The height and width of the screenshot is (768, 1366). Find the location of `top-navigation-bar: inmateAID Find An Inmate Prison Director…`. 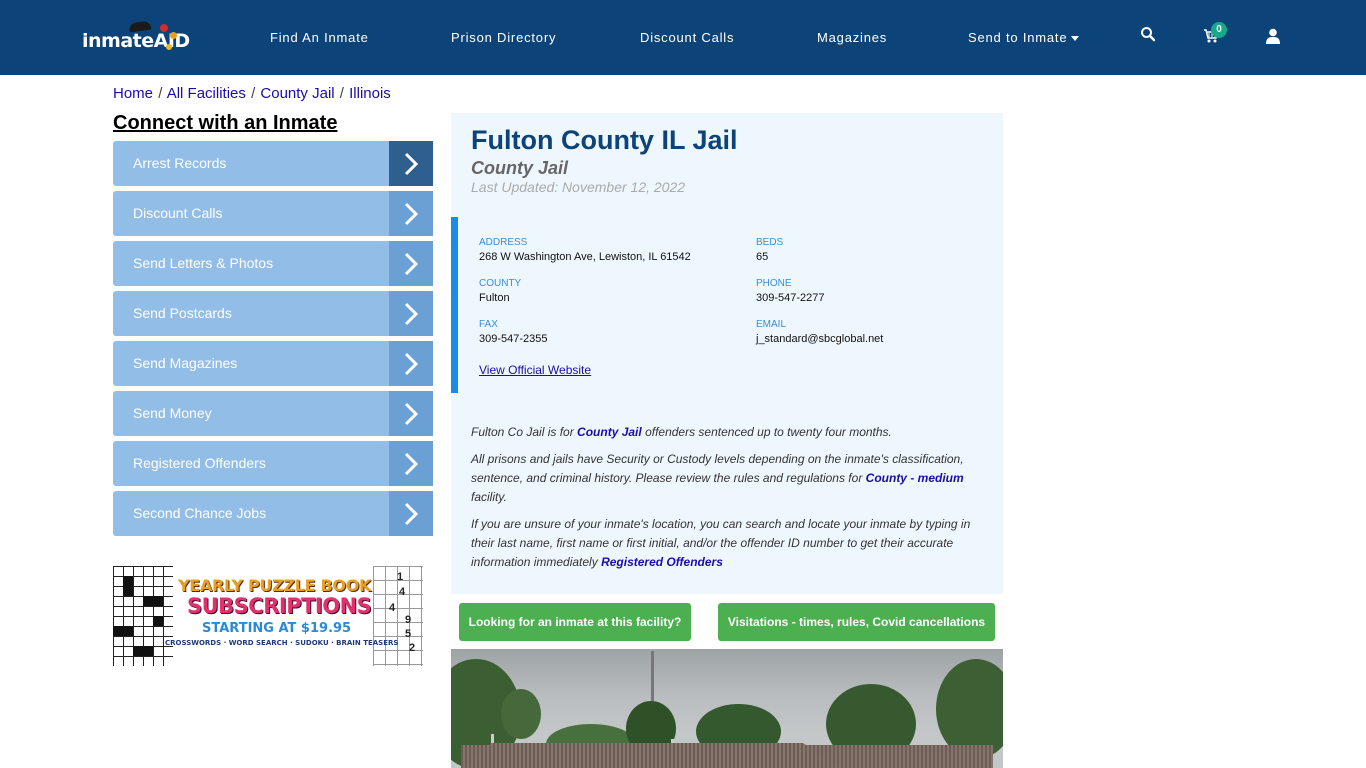

top-navigation-bar: inmateAID Find An Inmate Prison Director… is located at coordinates (683, 37).